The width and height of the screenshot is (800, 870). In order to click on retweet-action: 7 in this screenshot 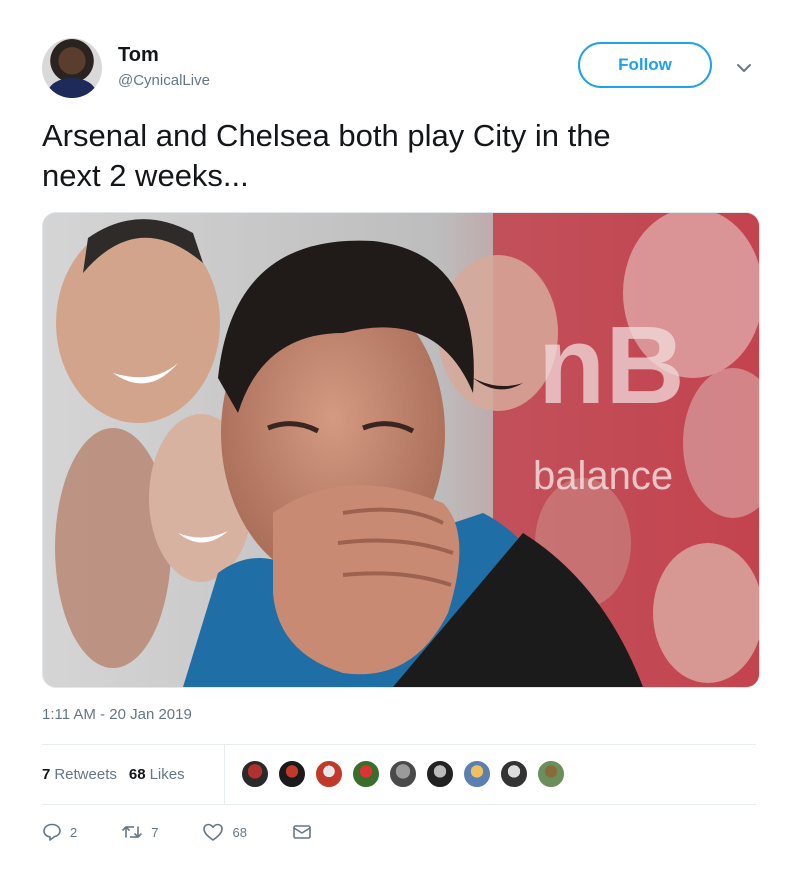, I will do `click(139, 832)`.